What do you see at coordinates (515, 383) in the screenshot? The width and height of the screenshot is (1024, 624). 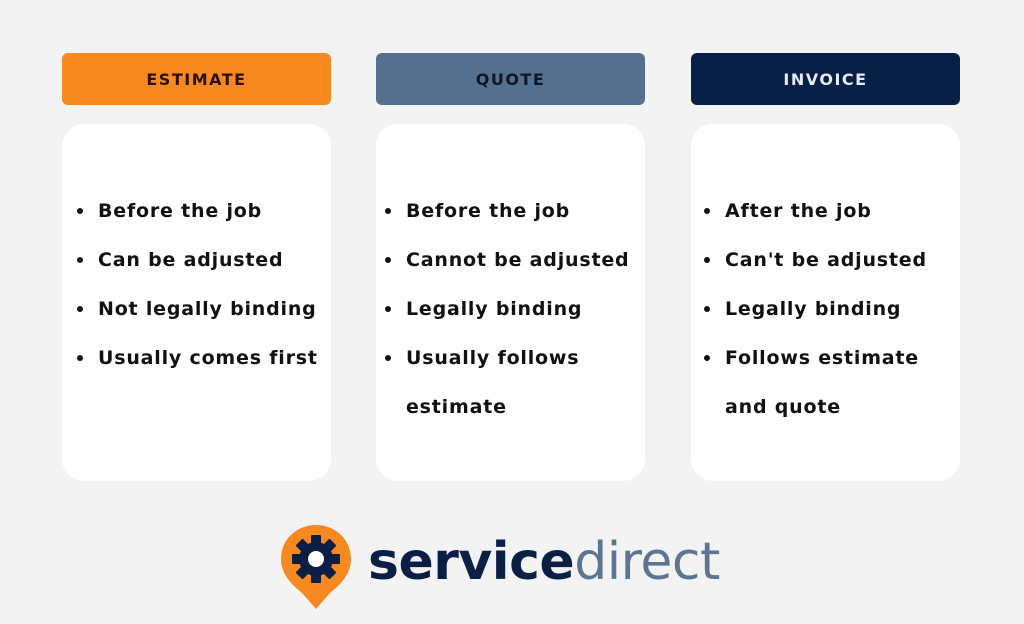 I see `list-item: Usually follows estimate` at bounding box center [515, 383].